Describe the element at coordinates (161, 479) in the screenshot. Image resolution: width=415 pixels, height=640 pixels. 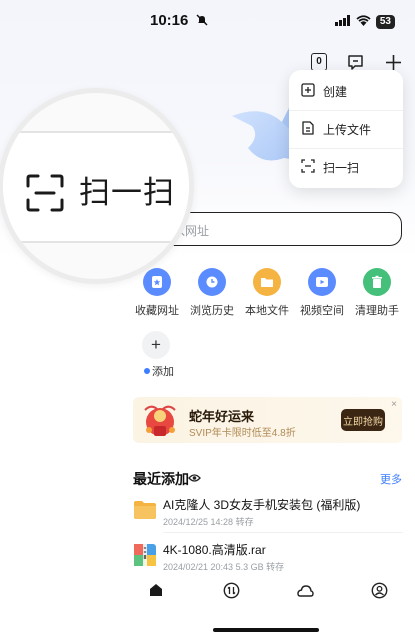
I see `recent-section-title: 最近添加` at that location.